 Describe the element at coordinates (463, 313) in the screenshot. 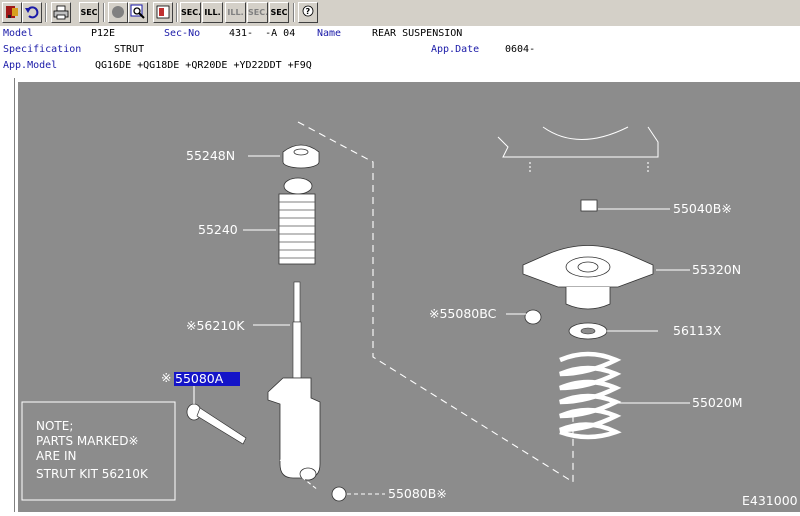

I see `label-55080BC: ※55080BC` at that location.